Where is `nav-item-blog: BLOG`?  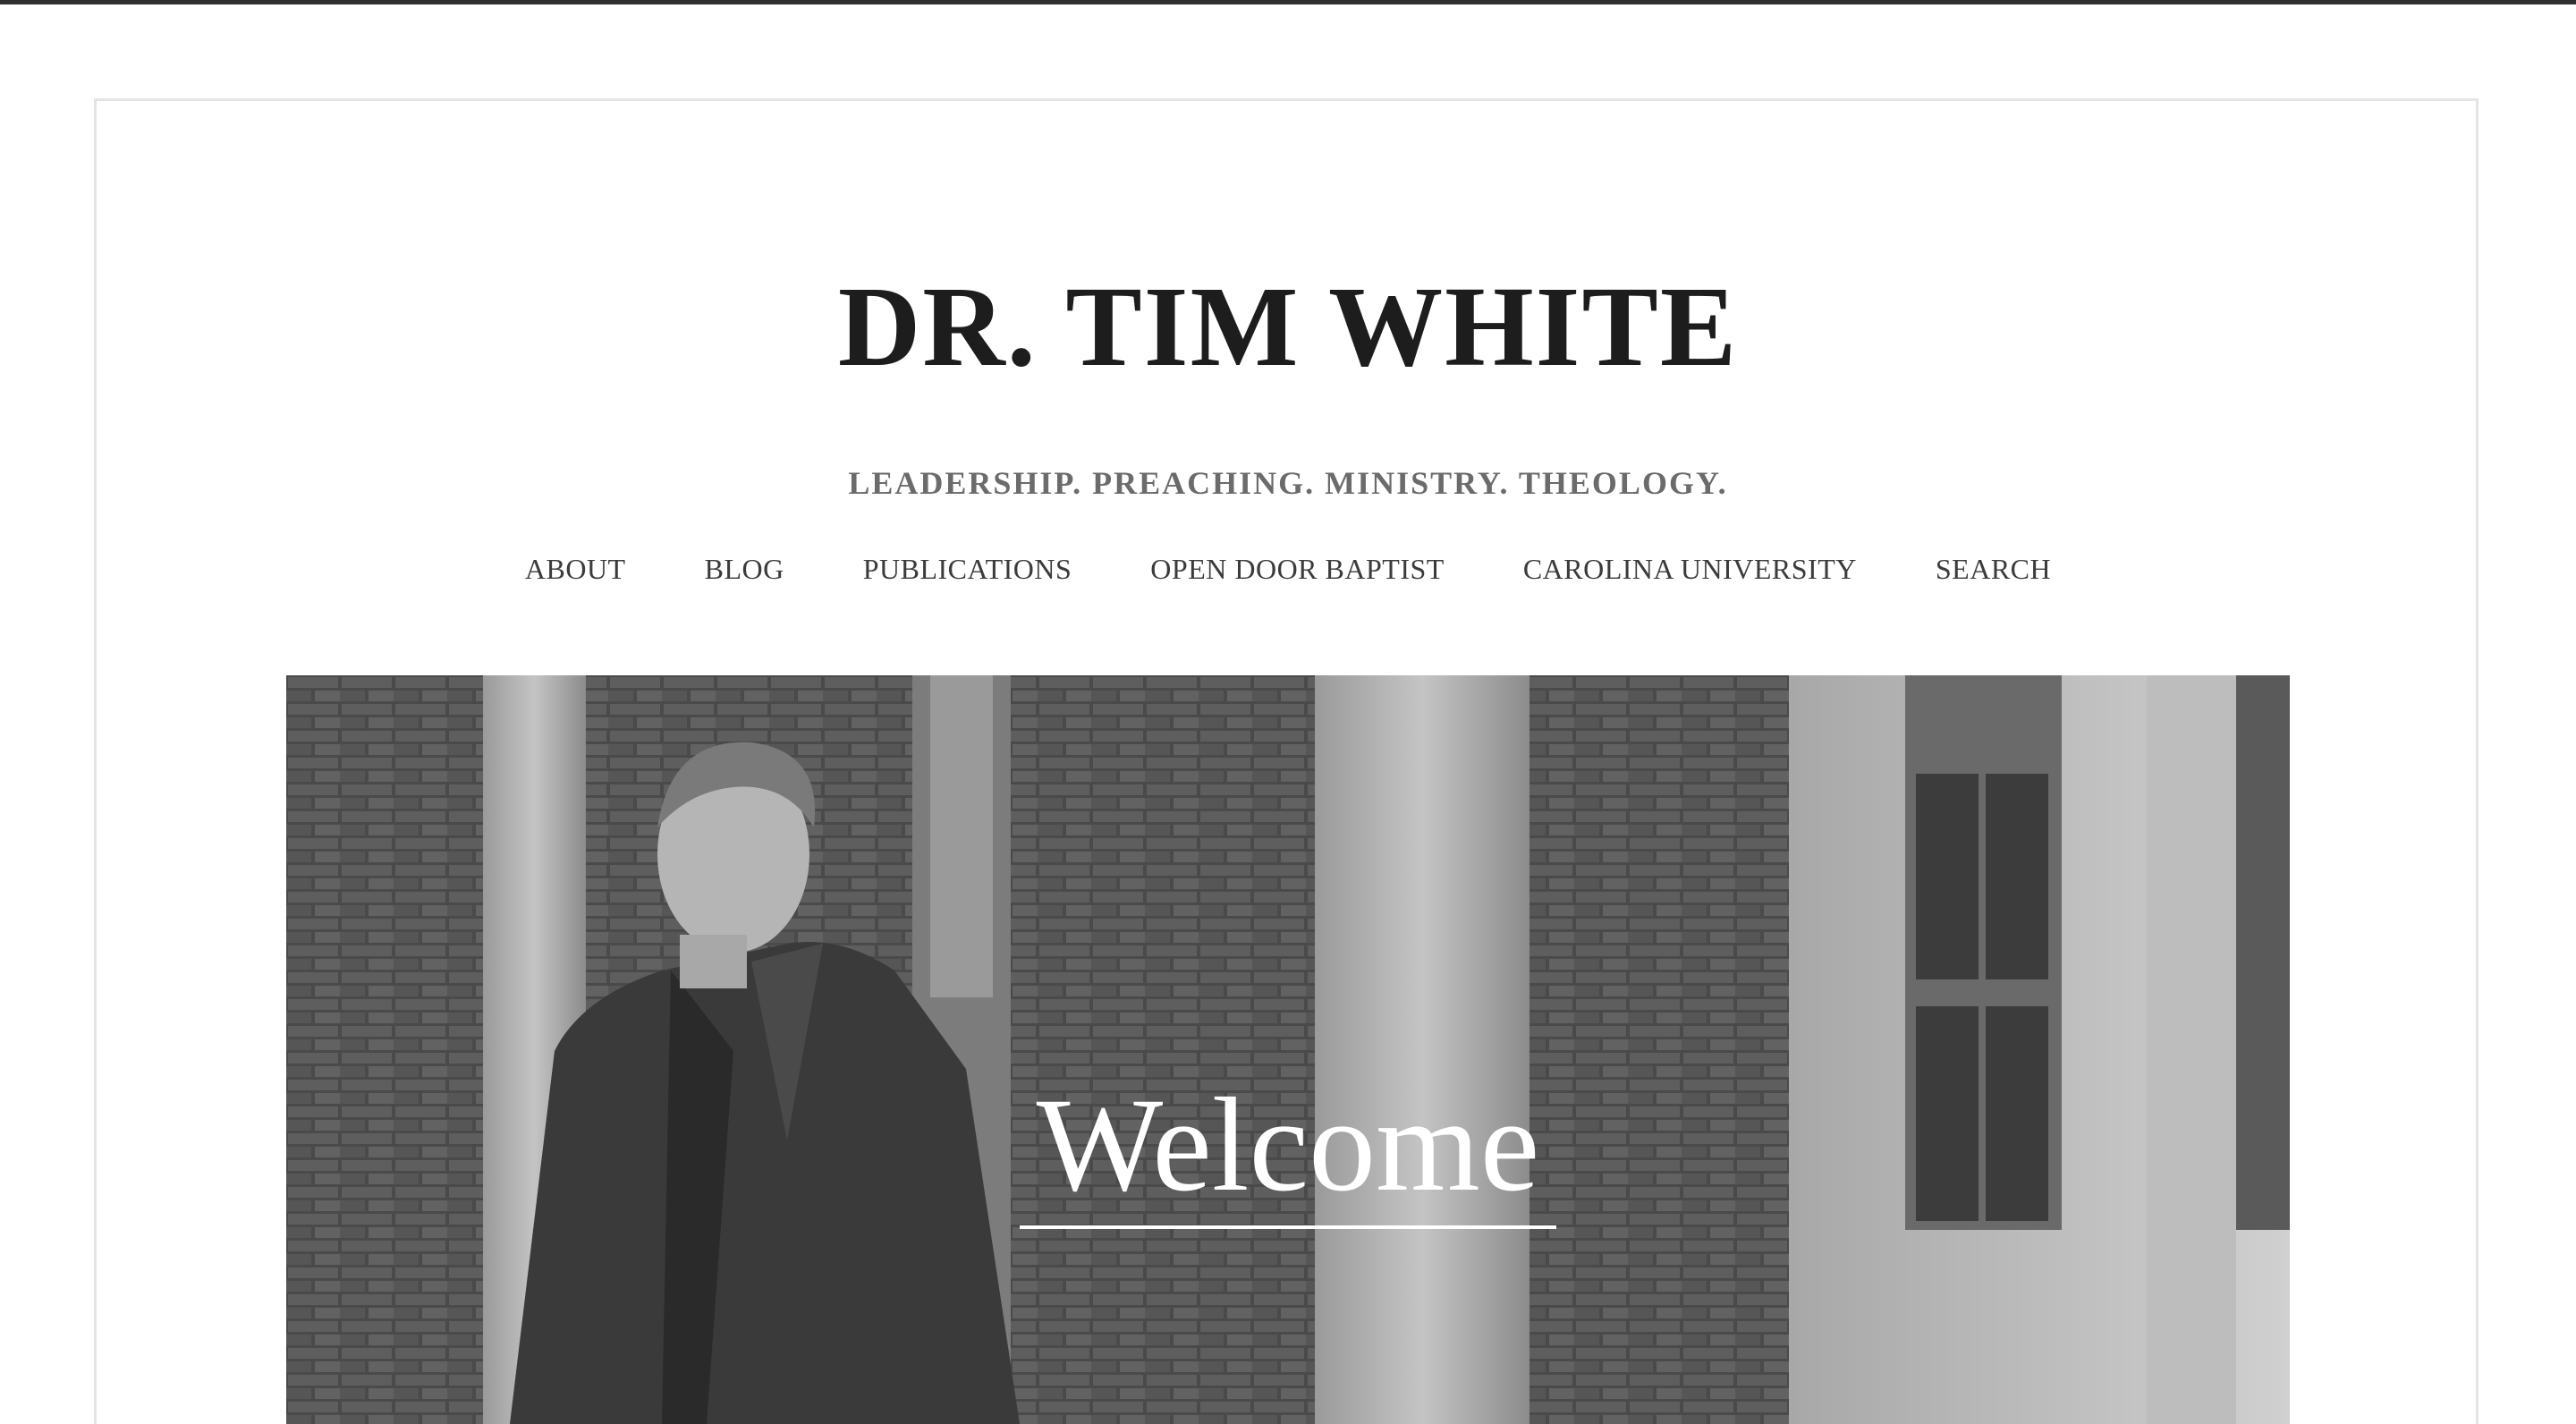
nav-item-blog: BLOG is located at coordinates (744, 568).